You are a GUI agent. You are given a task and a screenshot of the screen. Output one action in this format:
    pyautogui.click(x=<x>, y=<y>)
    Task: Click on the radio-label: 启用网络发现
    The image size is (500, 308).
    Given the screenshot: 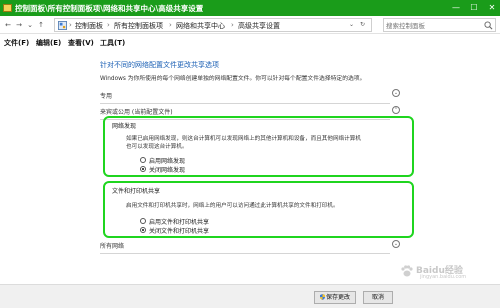 What is the action you would take?
    pyautogui.click(x=167, y=161)
    